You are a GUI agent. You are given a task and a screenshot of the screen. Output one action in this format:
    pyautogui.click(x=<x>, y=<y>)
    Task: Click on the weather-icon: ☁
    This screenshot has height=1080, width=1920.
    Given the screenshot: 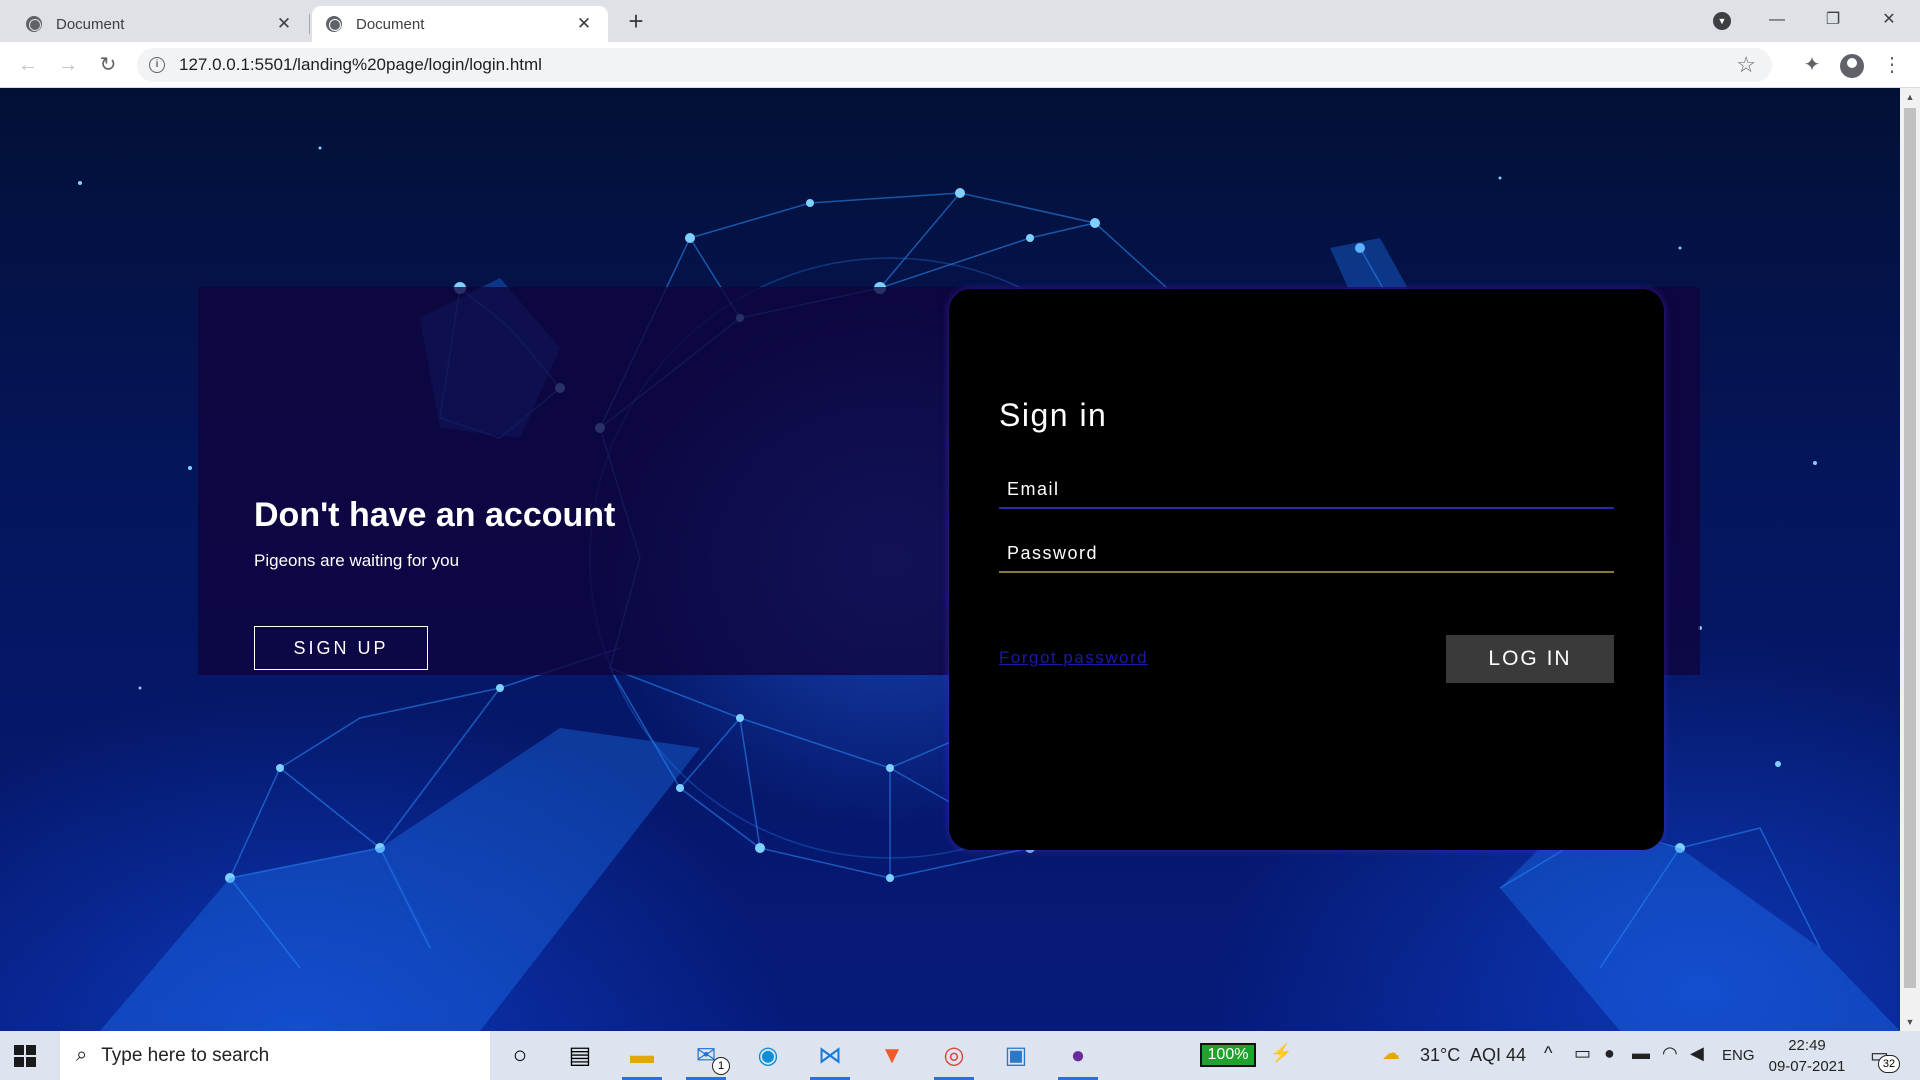 What is the action you would take?
    pyautogui.click(x=1391, y=1053)
    